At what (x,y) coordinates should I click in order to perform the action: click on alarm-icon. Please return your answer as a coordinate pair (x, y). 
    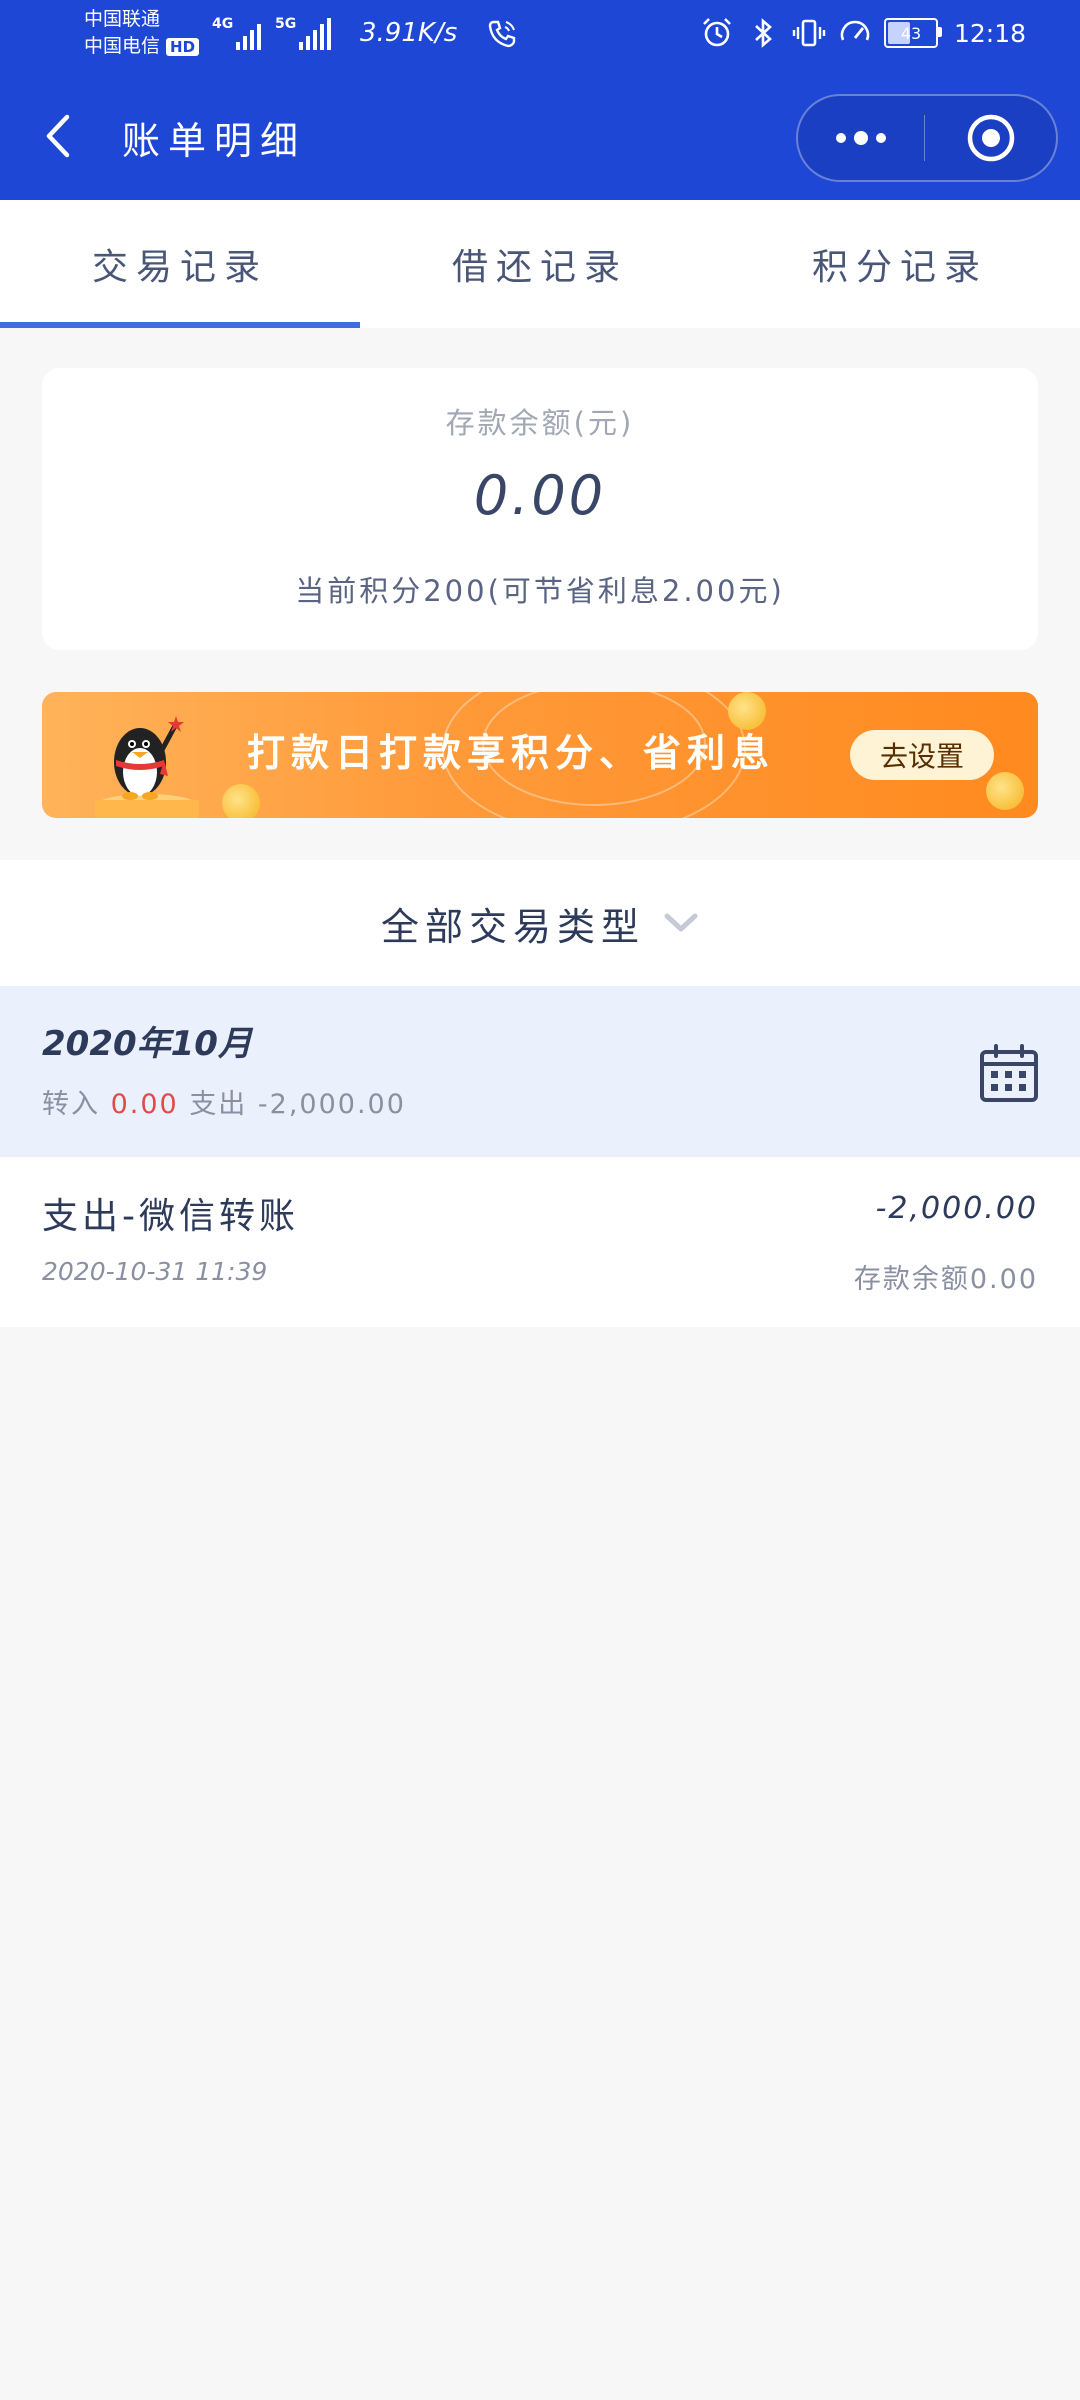
    Looking at the image, I should click on (717, 32).